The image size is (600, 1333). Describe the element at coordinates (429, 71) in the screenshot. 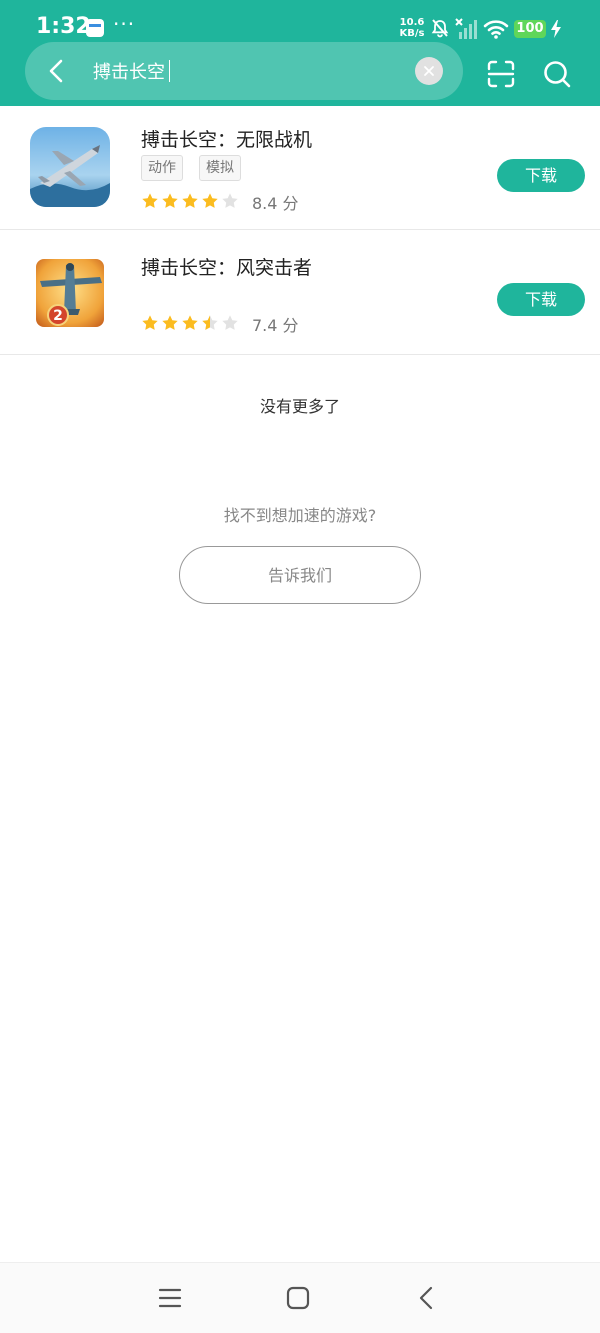

I see `clear-icon` at that location.